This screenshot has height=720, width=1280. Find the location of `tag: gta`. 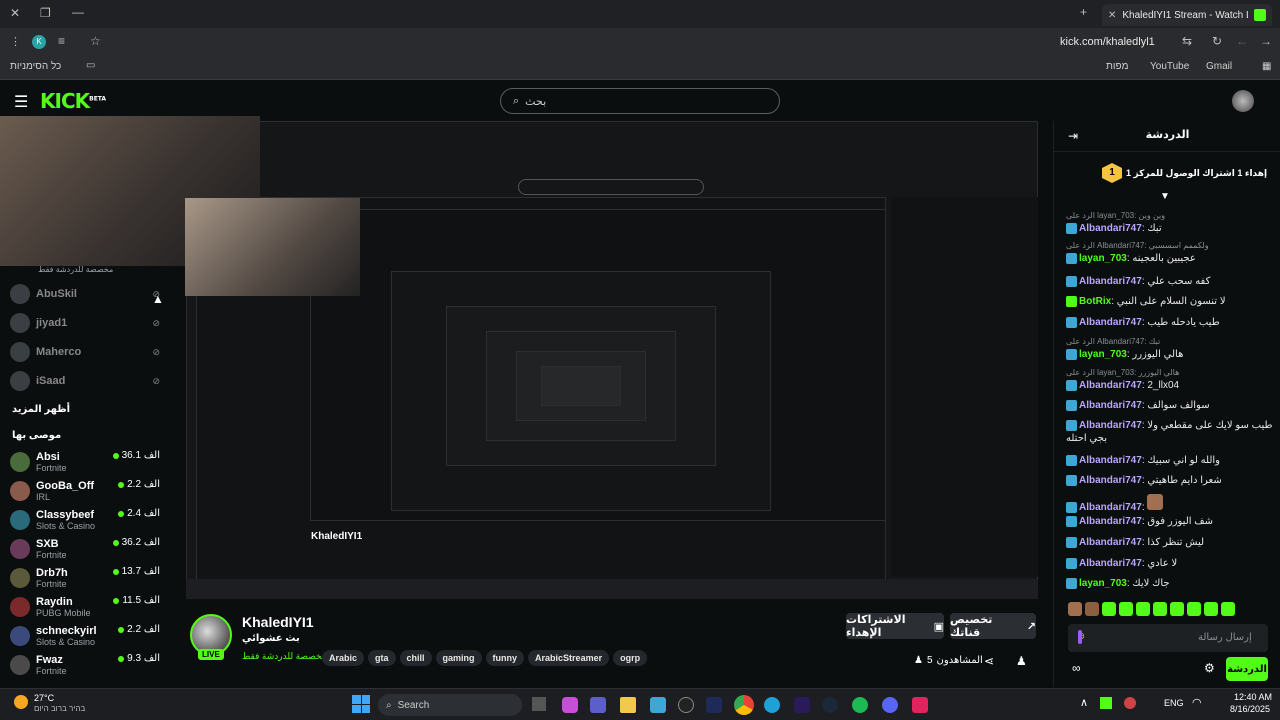

tag: gta is located at coordinates (382, 658).